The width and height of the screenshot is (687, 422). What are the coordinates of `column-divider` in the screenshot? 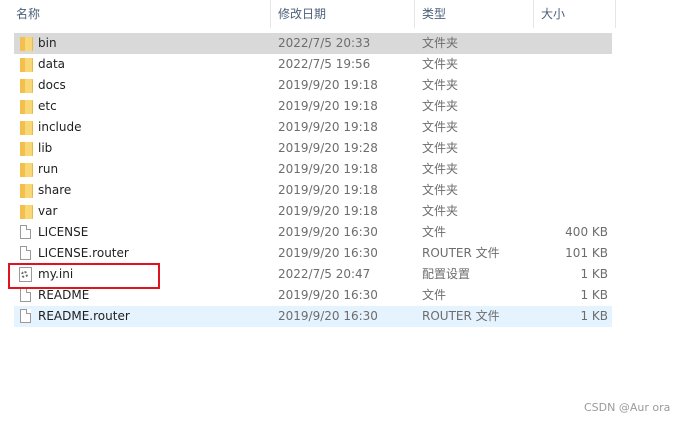 It's located at (615, 14).